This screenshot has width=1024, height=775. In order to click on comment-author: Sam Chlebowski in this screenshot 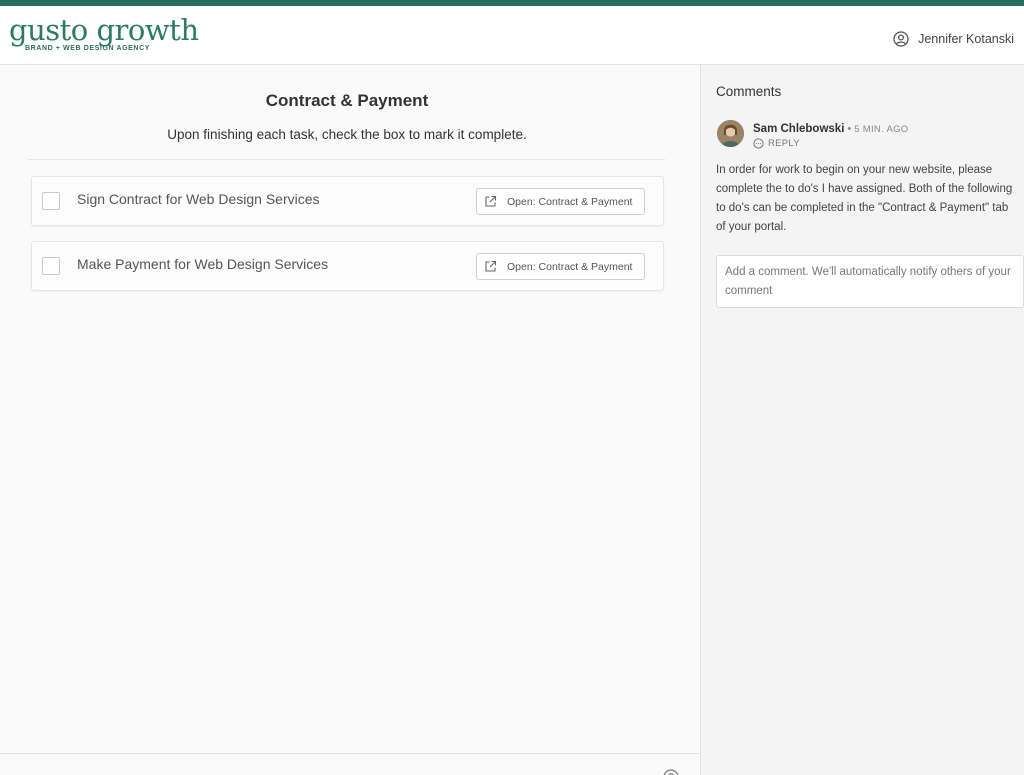, I will do `click(799, 129)`.